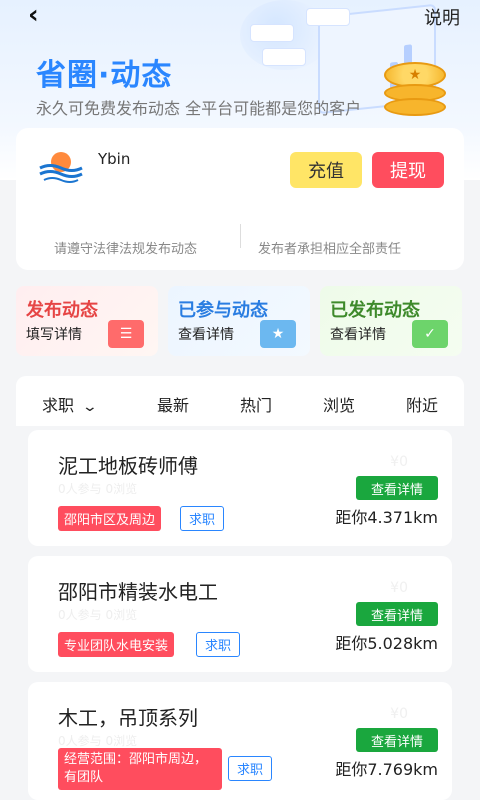  What do you see at coordinates (415, 107) in the screenshot?
I see `coin-icon` at bounding box center [415, 107].